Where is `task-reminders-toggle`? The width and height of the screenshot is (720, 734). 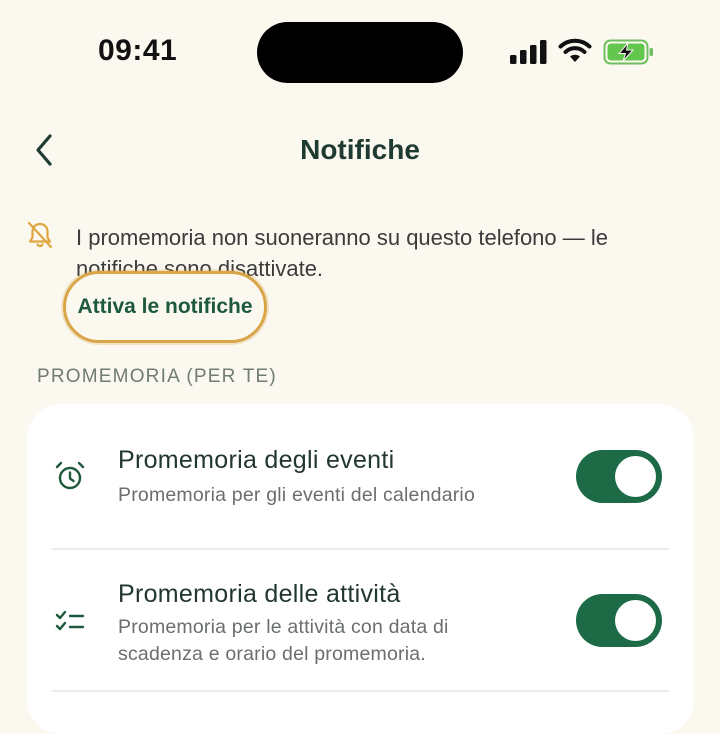
task-reminders-toggle is located at coordinates (619, 620).